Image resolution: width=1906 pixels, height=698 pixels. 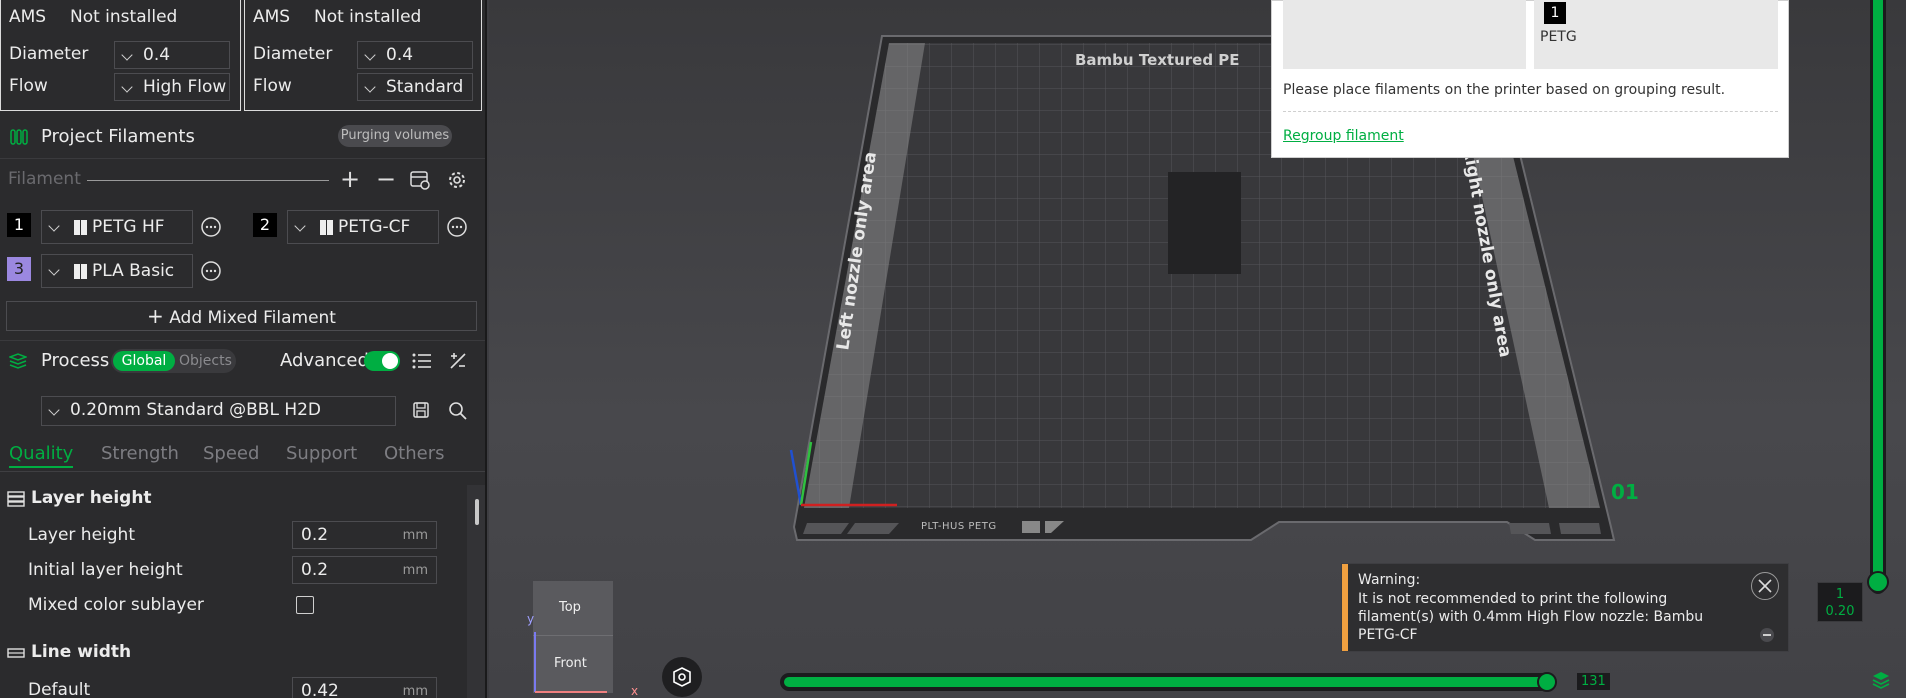 I want to click on filament-label: Filament, so click(x=44, y=179).